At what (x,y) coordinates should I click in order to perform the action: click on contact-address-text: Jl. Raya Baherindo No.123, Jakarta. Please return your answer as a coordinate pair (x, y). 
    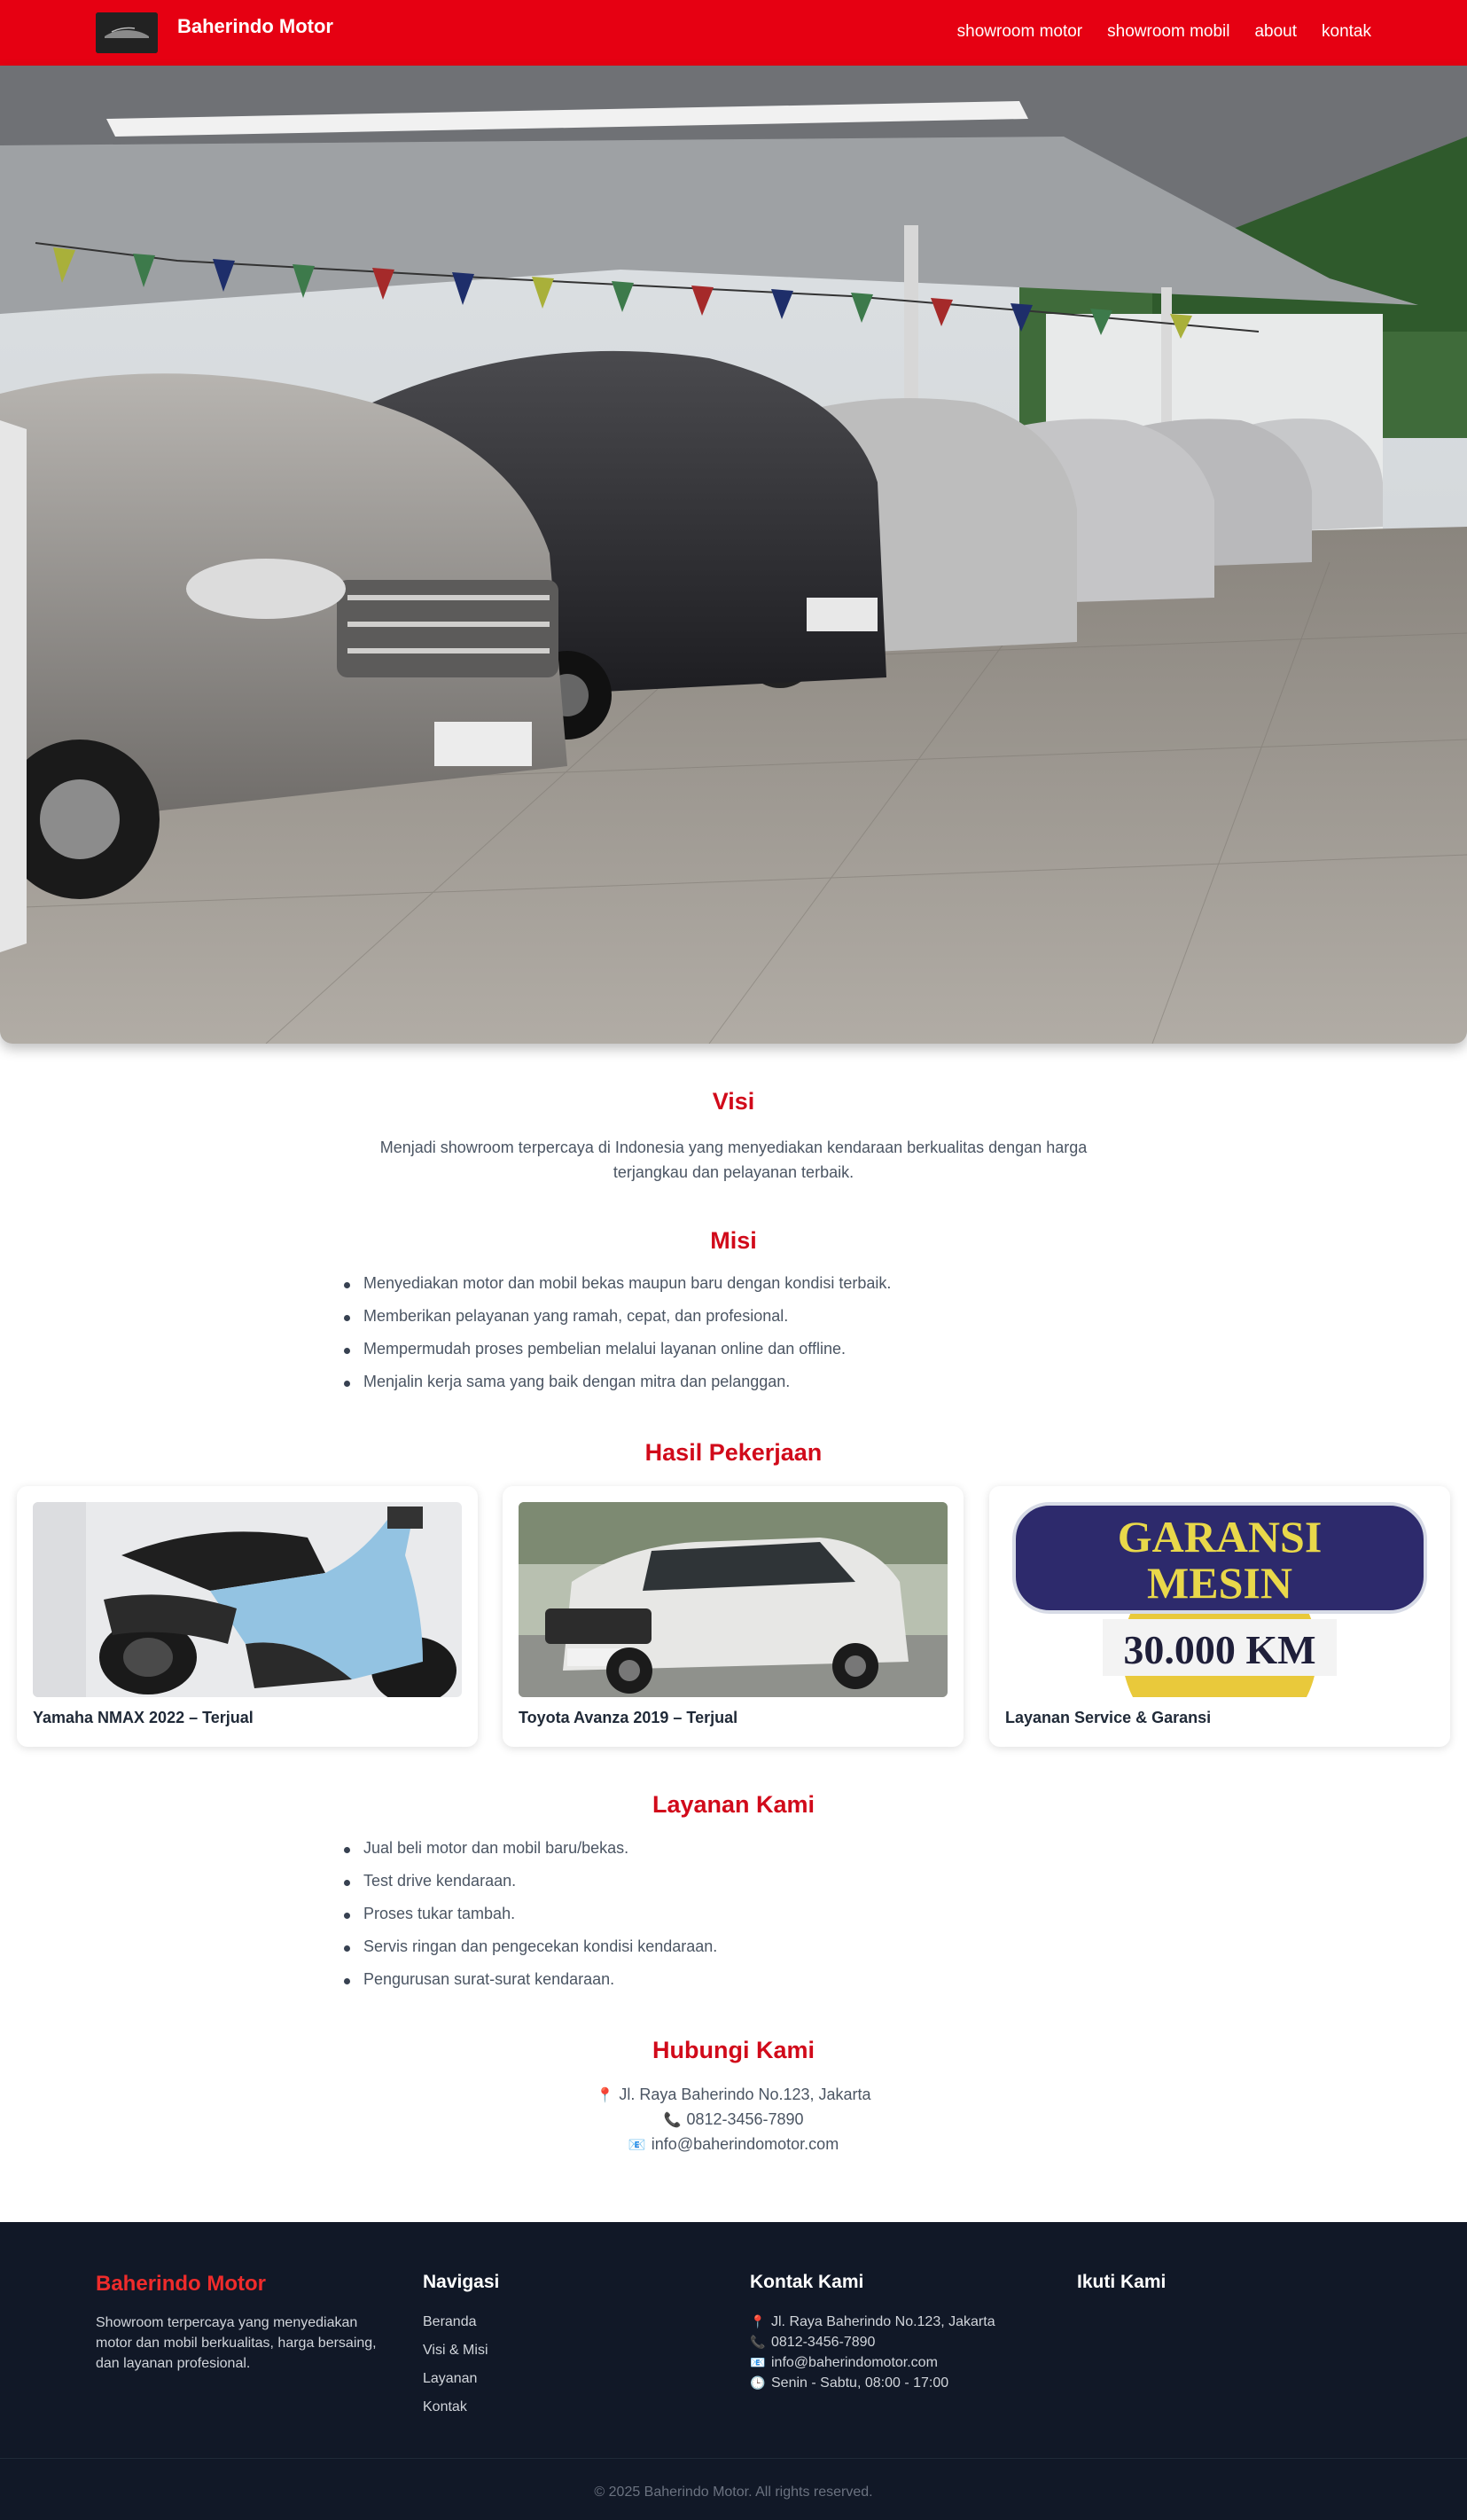
    Looking at the image, I should click on (745, 2094).